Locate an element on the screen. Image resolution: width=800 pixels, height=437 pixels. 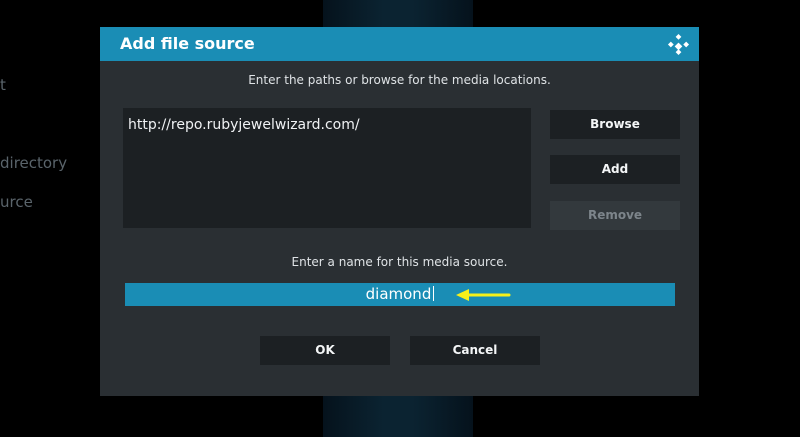
kodi-logo-icon is located at coordinates (678, 44).